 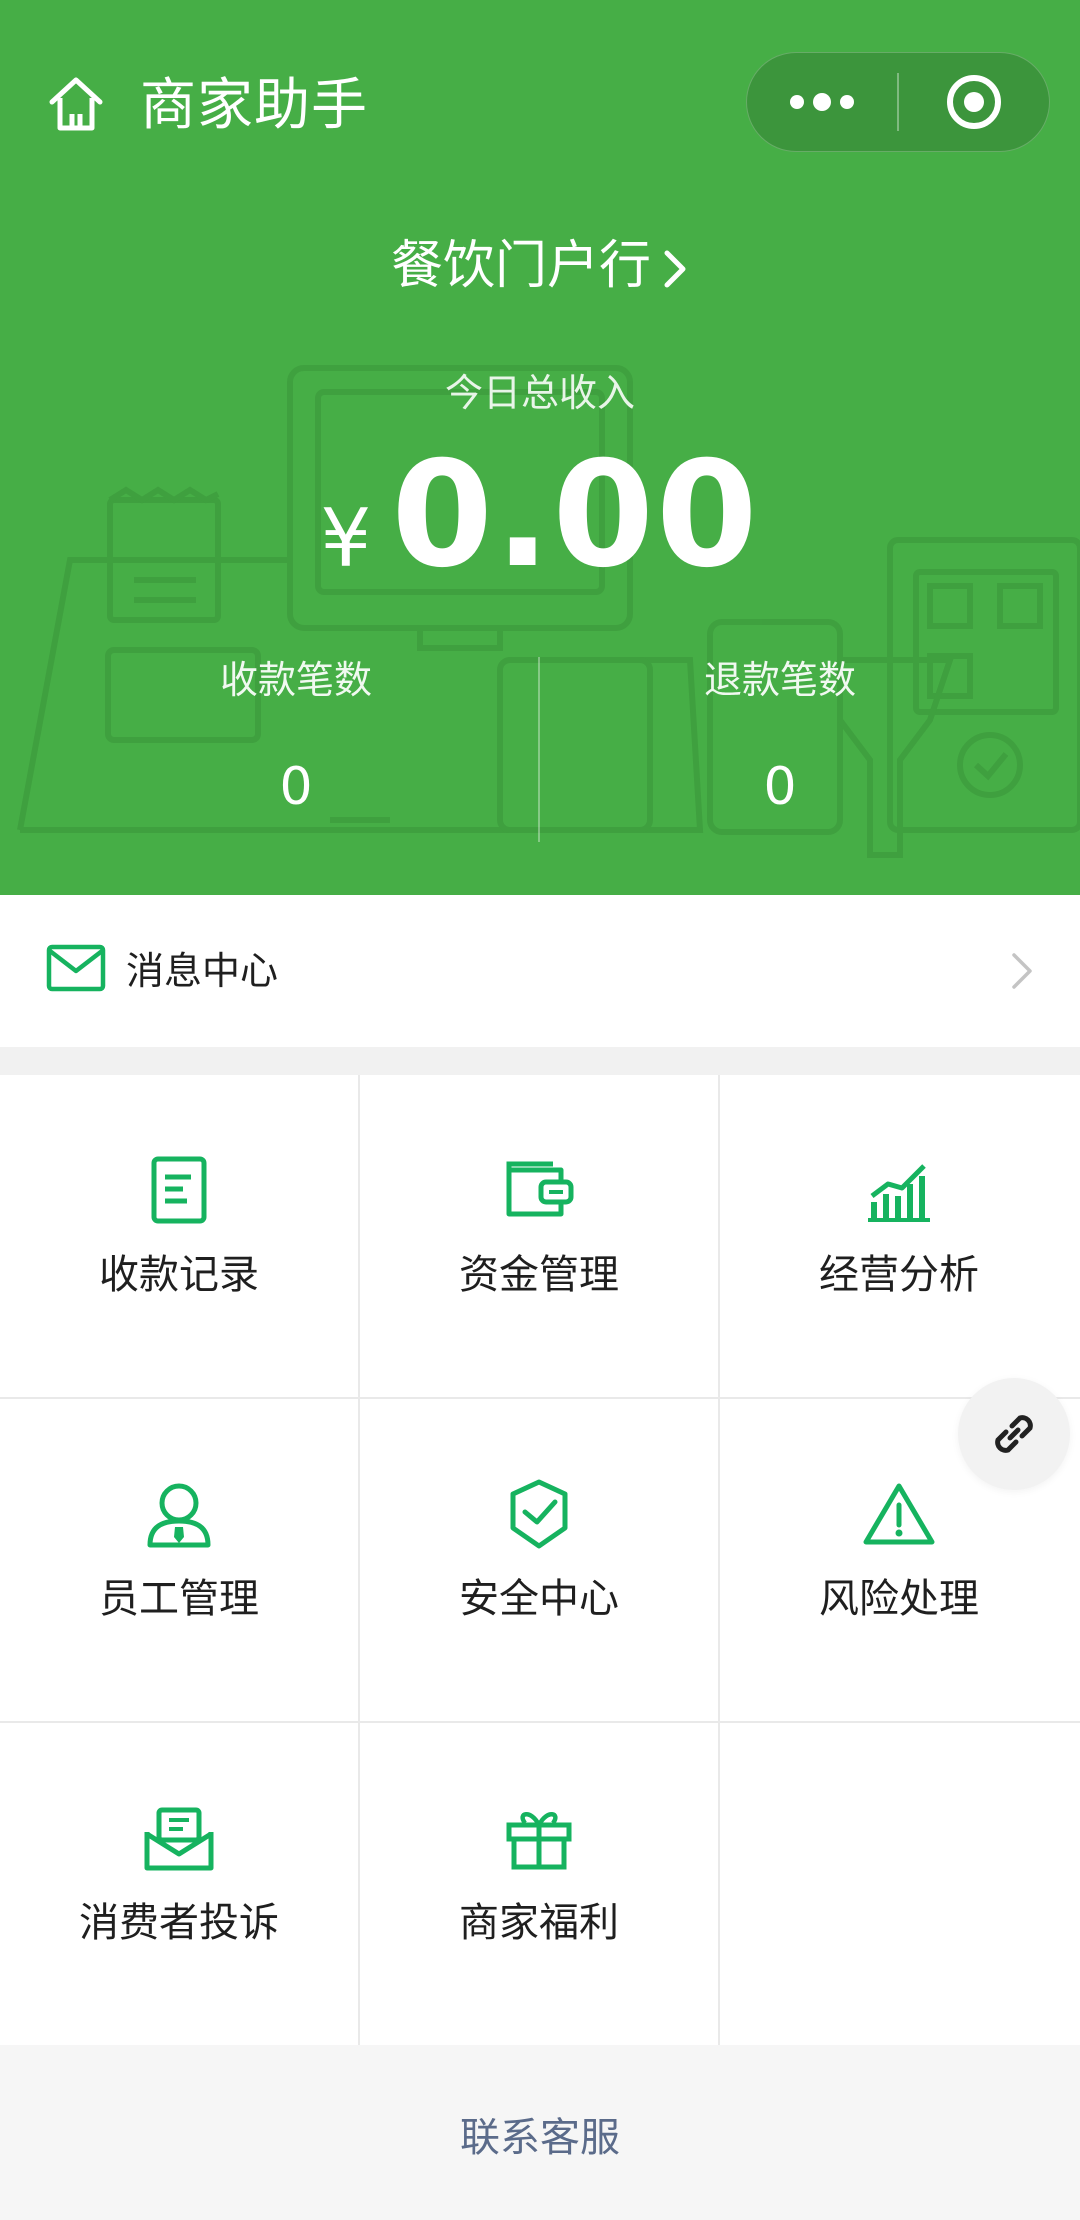 I want to click on grid-item-label: 员工管理, so click(x=179, y=1599).